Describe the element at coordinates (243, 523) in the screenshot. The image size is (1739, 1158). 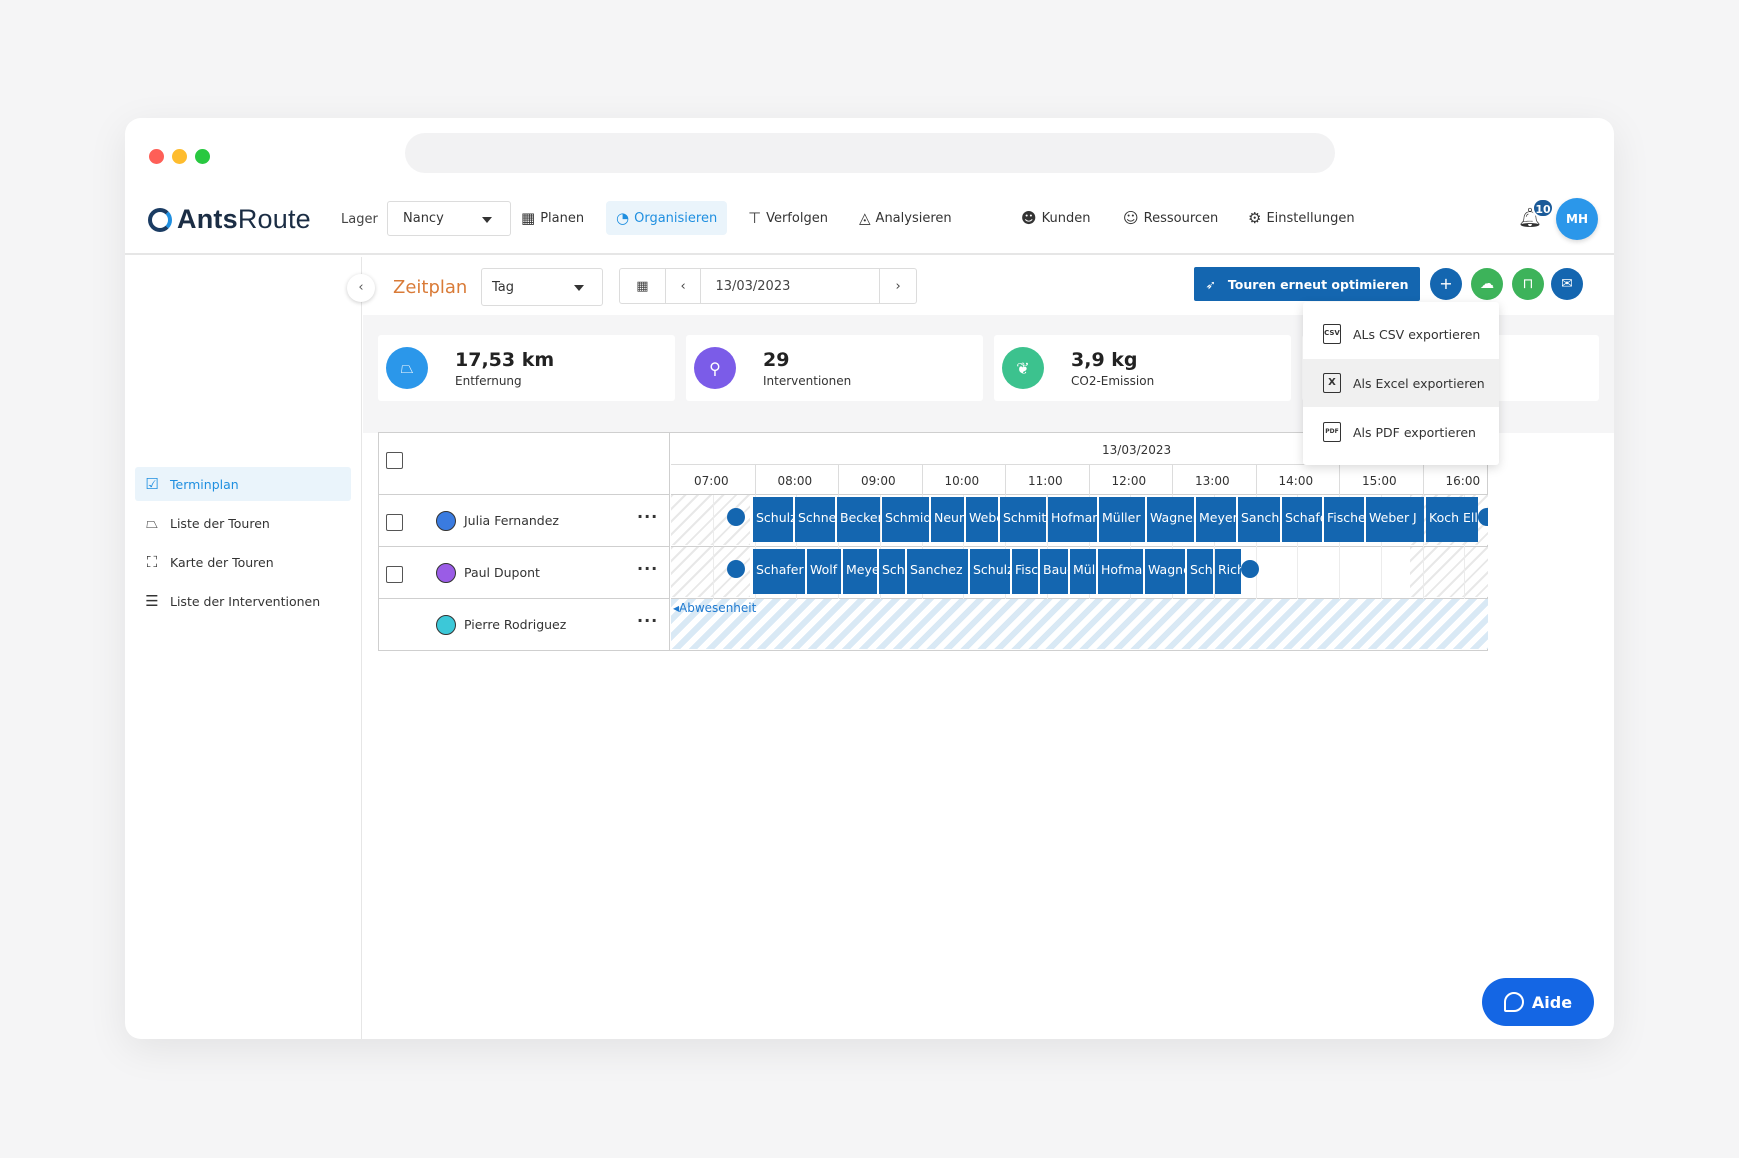
I see `sidebar-item-liste-der-touren: ⏢ Liste der Touren` at that location.